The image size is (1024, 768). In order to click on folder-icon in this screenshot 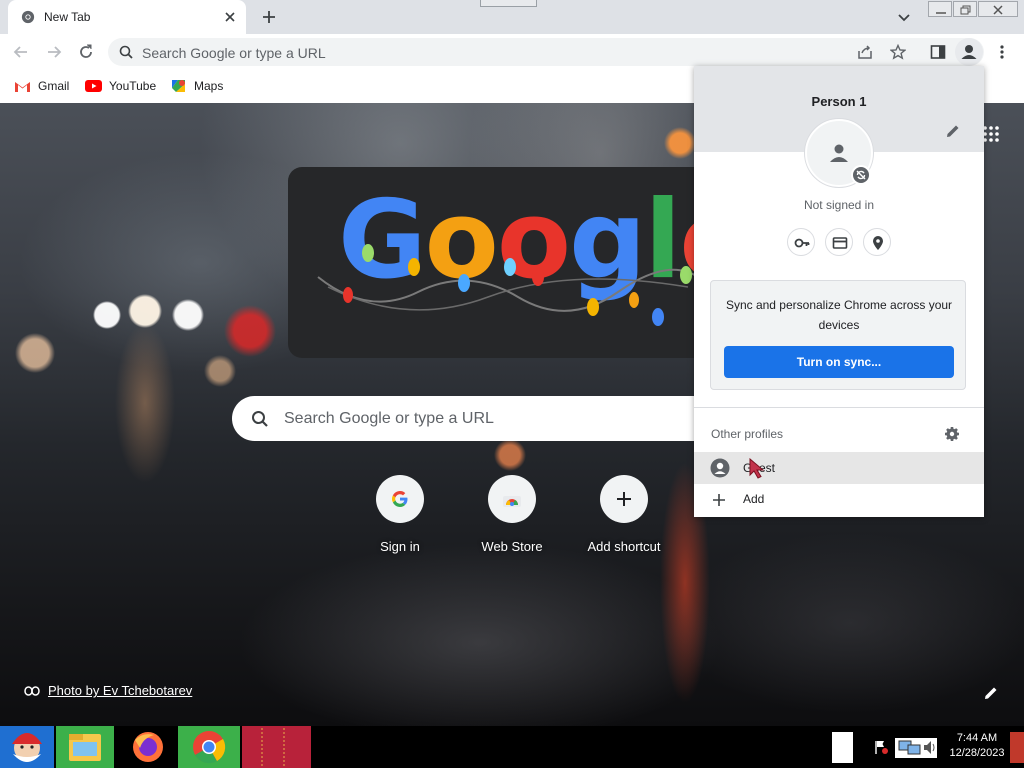, I will do `click(85, 747)`.